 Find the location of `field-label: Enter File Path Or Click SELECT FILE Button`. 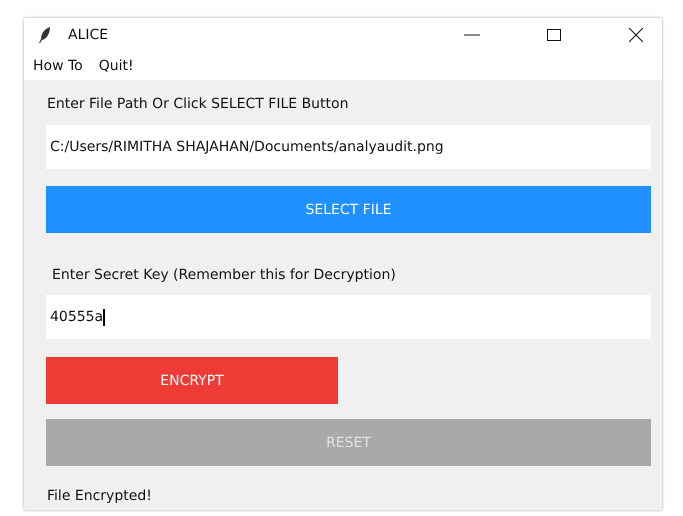

field-label: Enter File Path Or Click SELECT FILE Button is located at coordinates (198, 104).